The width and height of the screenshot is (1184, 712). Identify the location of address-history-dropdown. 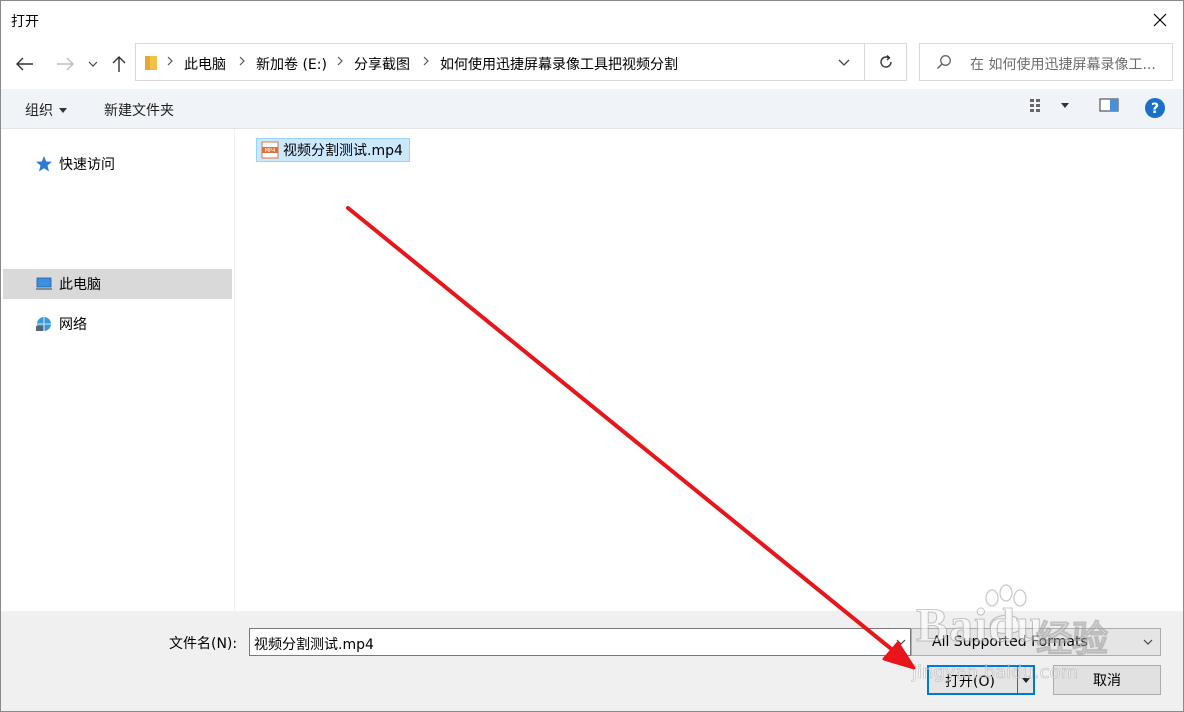
(844, 62).